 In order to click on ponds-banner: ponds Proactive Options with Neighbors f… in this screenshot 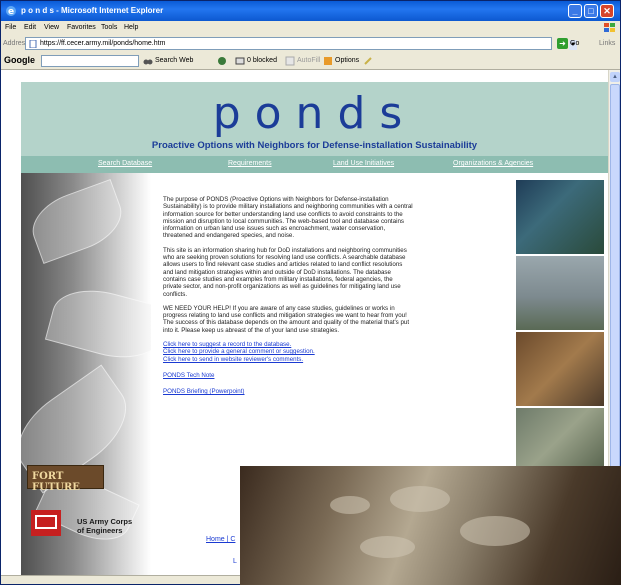, I will do `click(314, 119)`.